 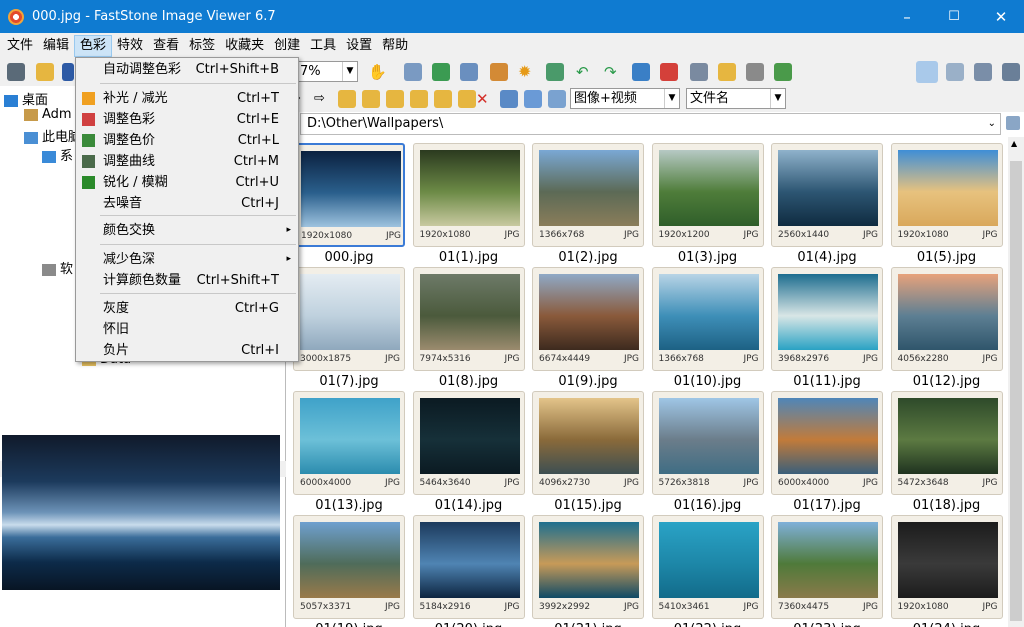 I want to click on tree-item-admin: Adm, so click(x=48, y=114).